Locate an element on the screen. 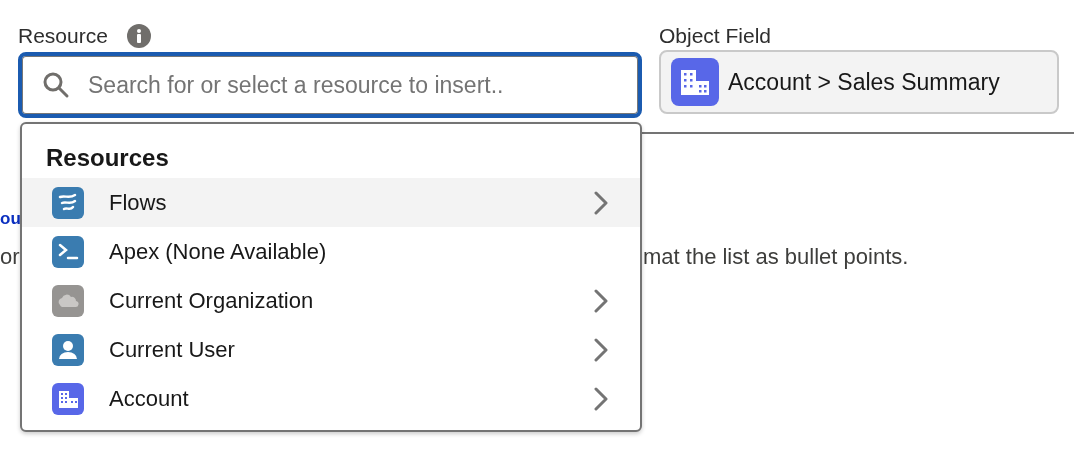 This screenshot has width=1074, height=452. menu-heading: Resources is located at coordinates (107, 158).